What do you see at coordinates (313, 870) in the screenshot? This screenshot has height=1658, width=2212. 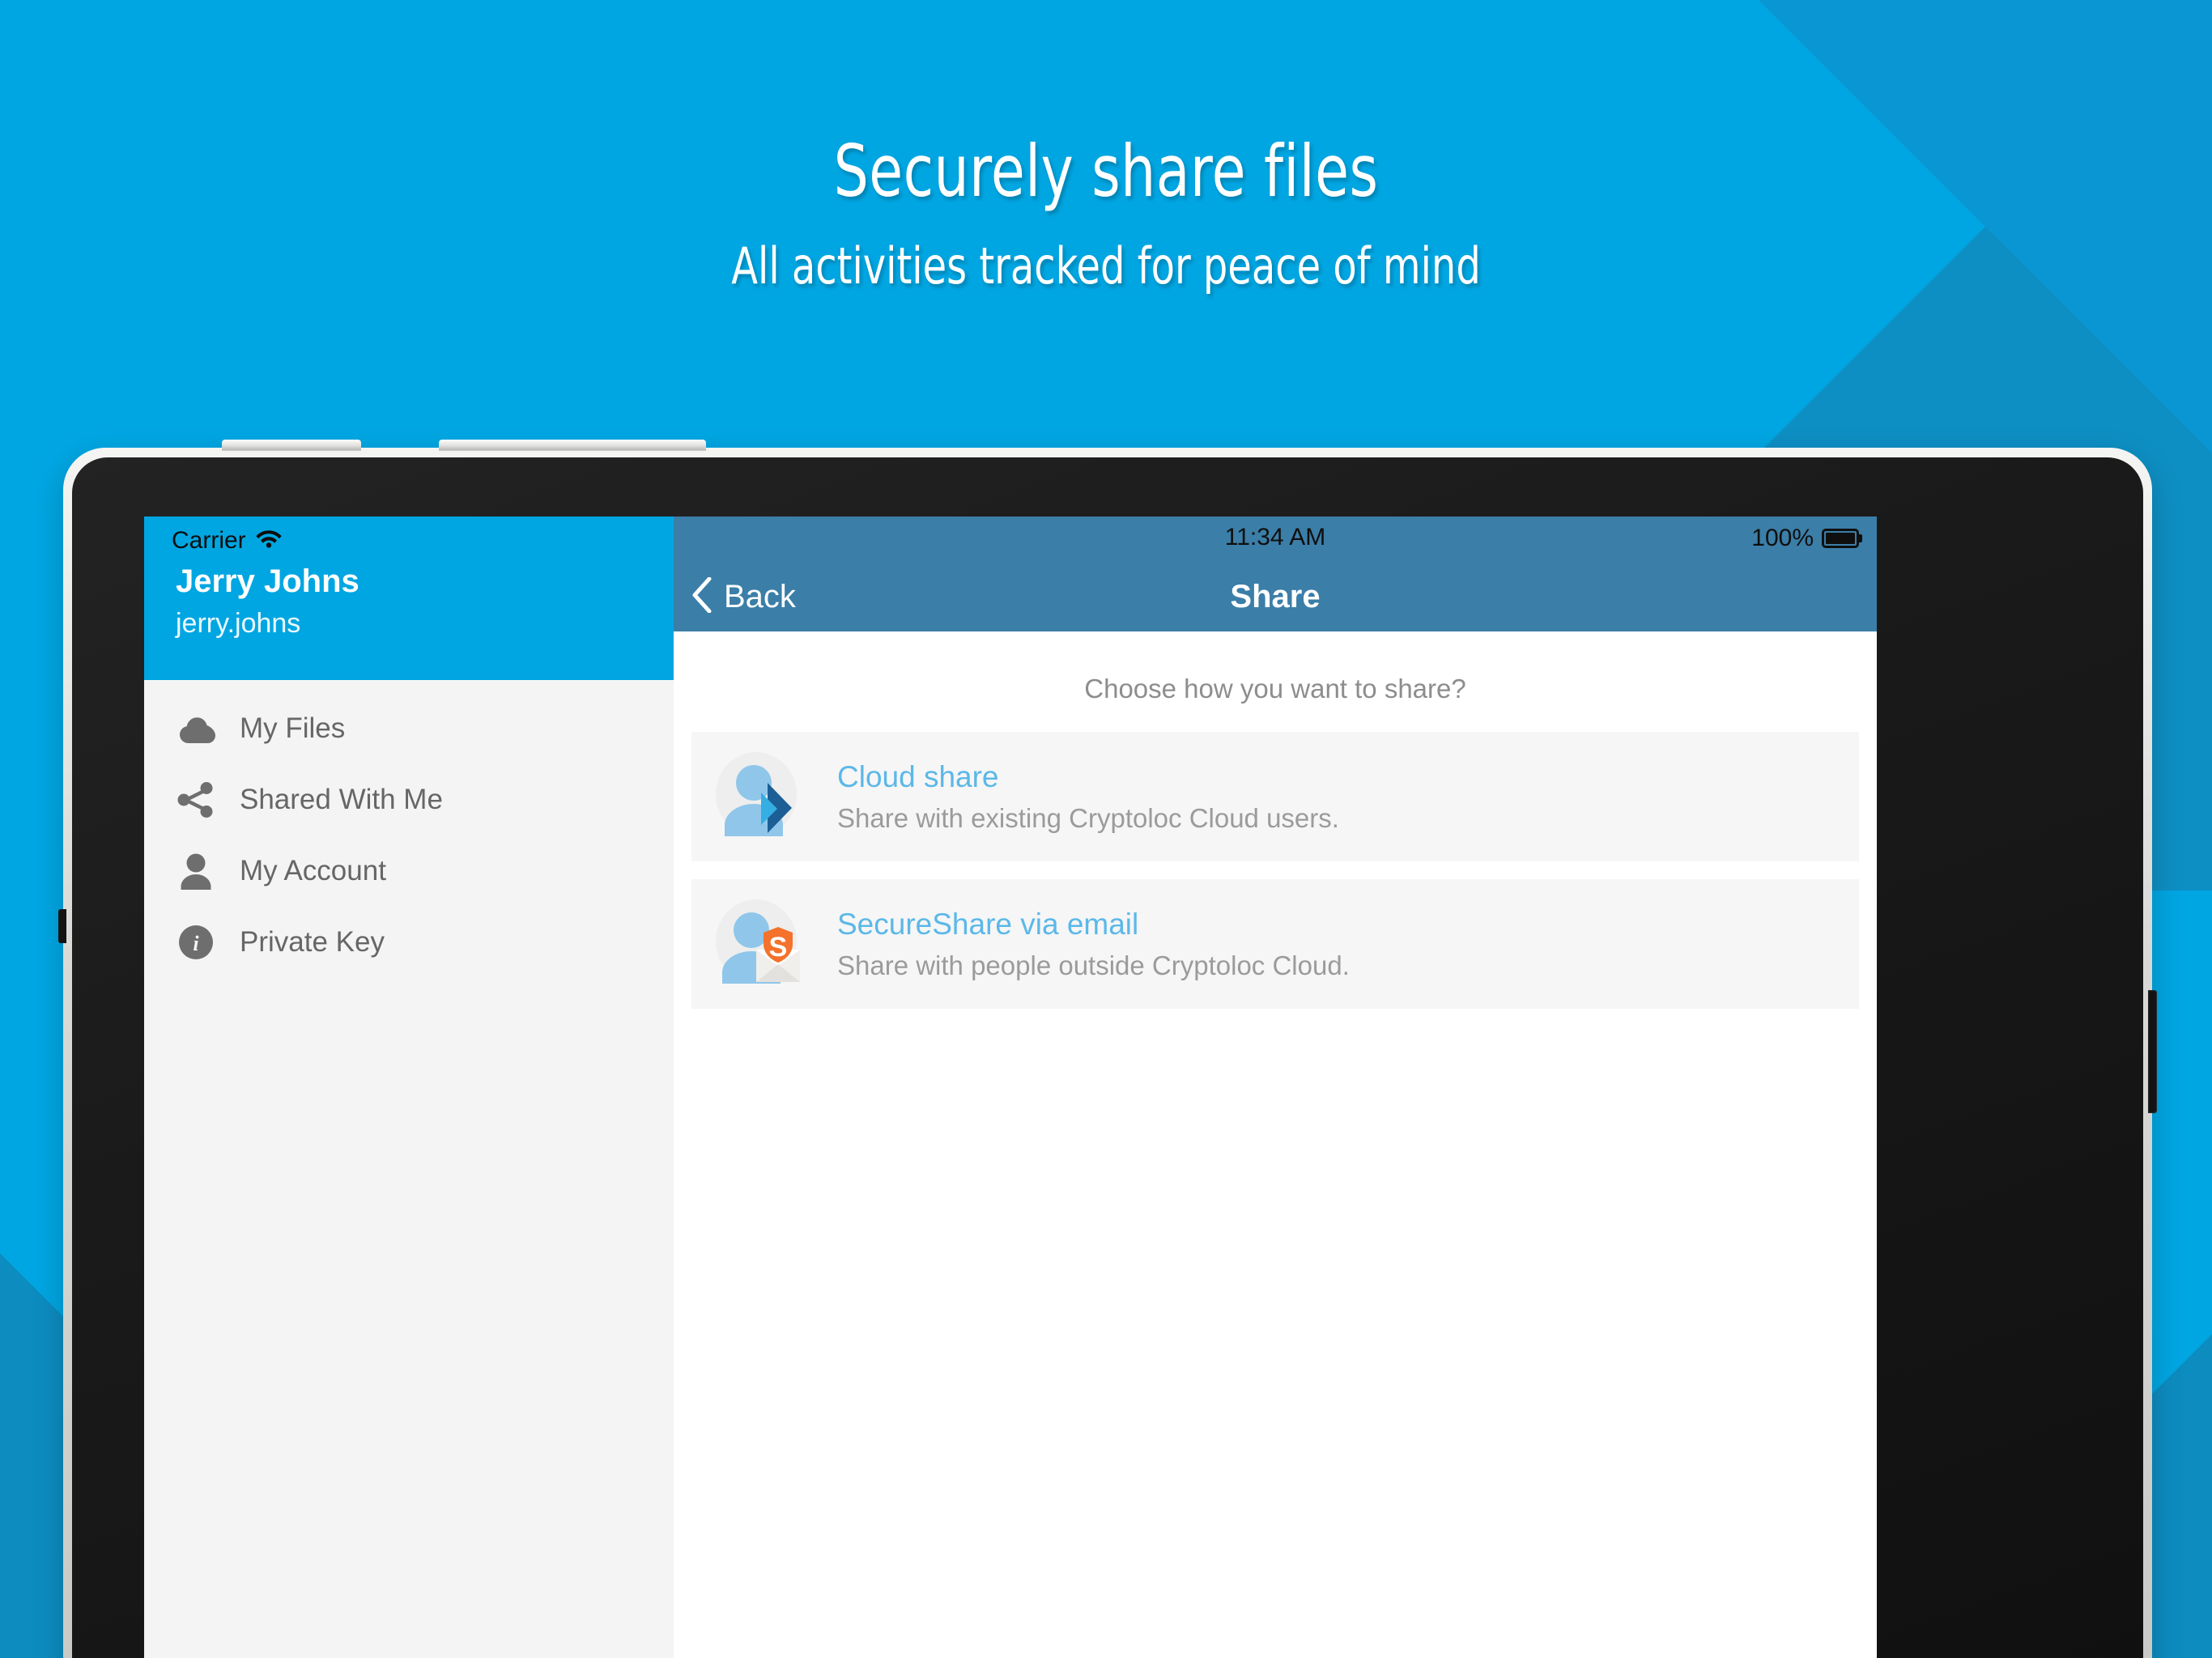 I see `sidebar-item-label: My Account` at bounding box center [313, 870].